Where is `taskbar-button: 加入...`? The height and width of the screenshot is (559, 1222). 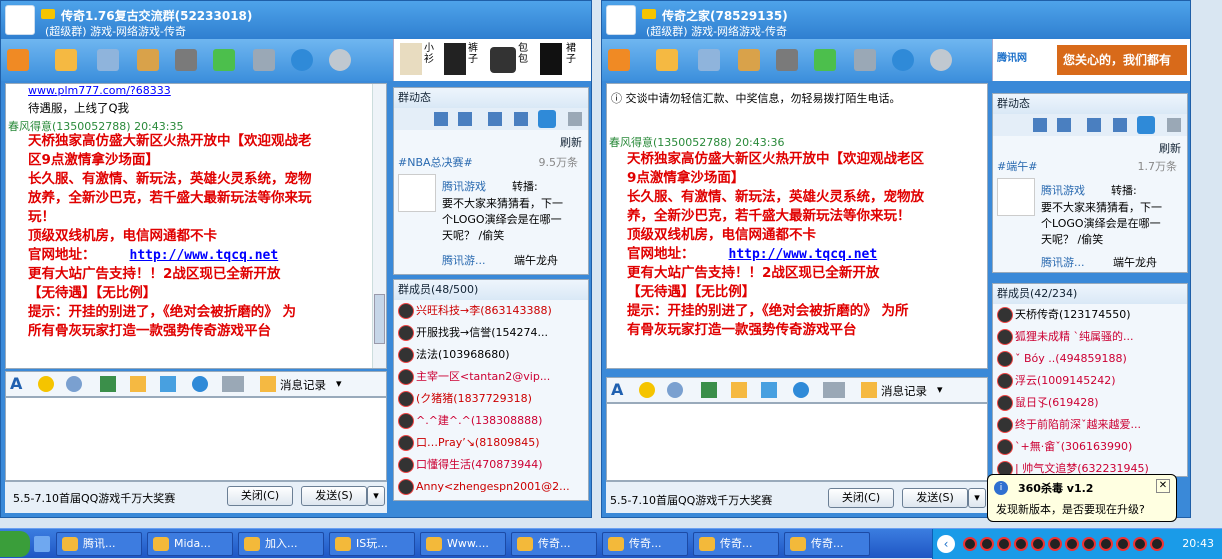 taskbar-button: 加入... is located at coordinates (281, 544).